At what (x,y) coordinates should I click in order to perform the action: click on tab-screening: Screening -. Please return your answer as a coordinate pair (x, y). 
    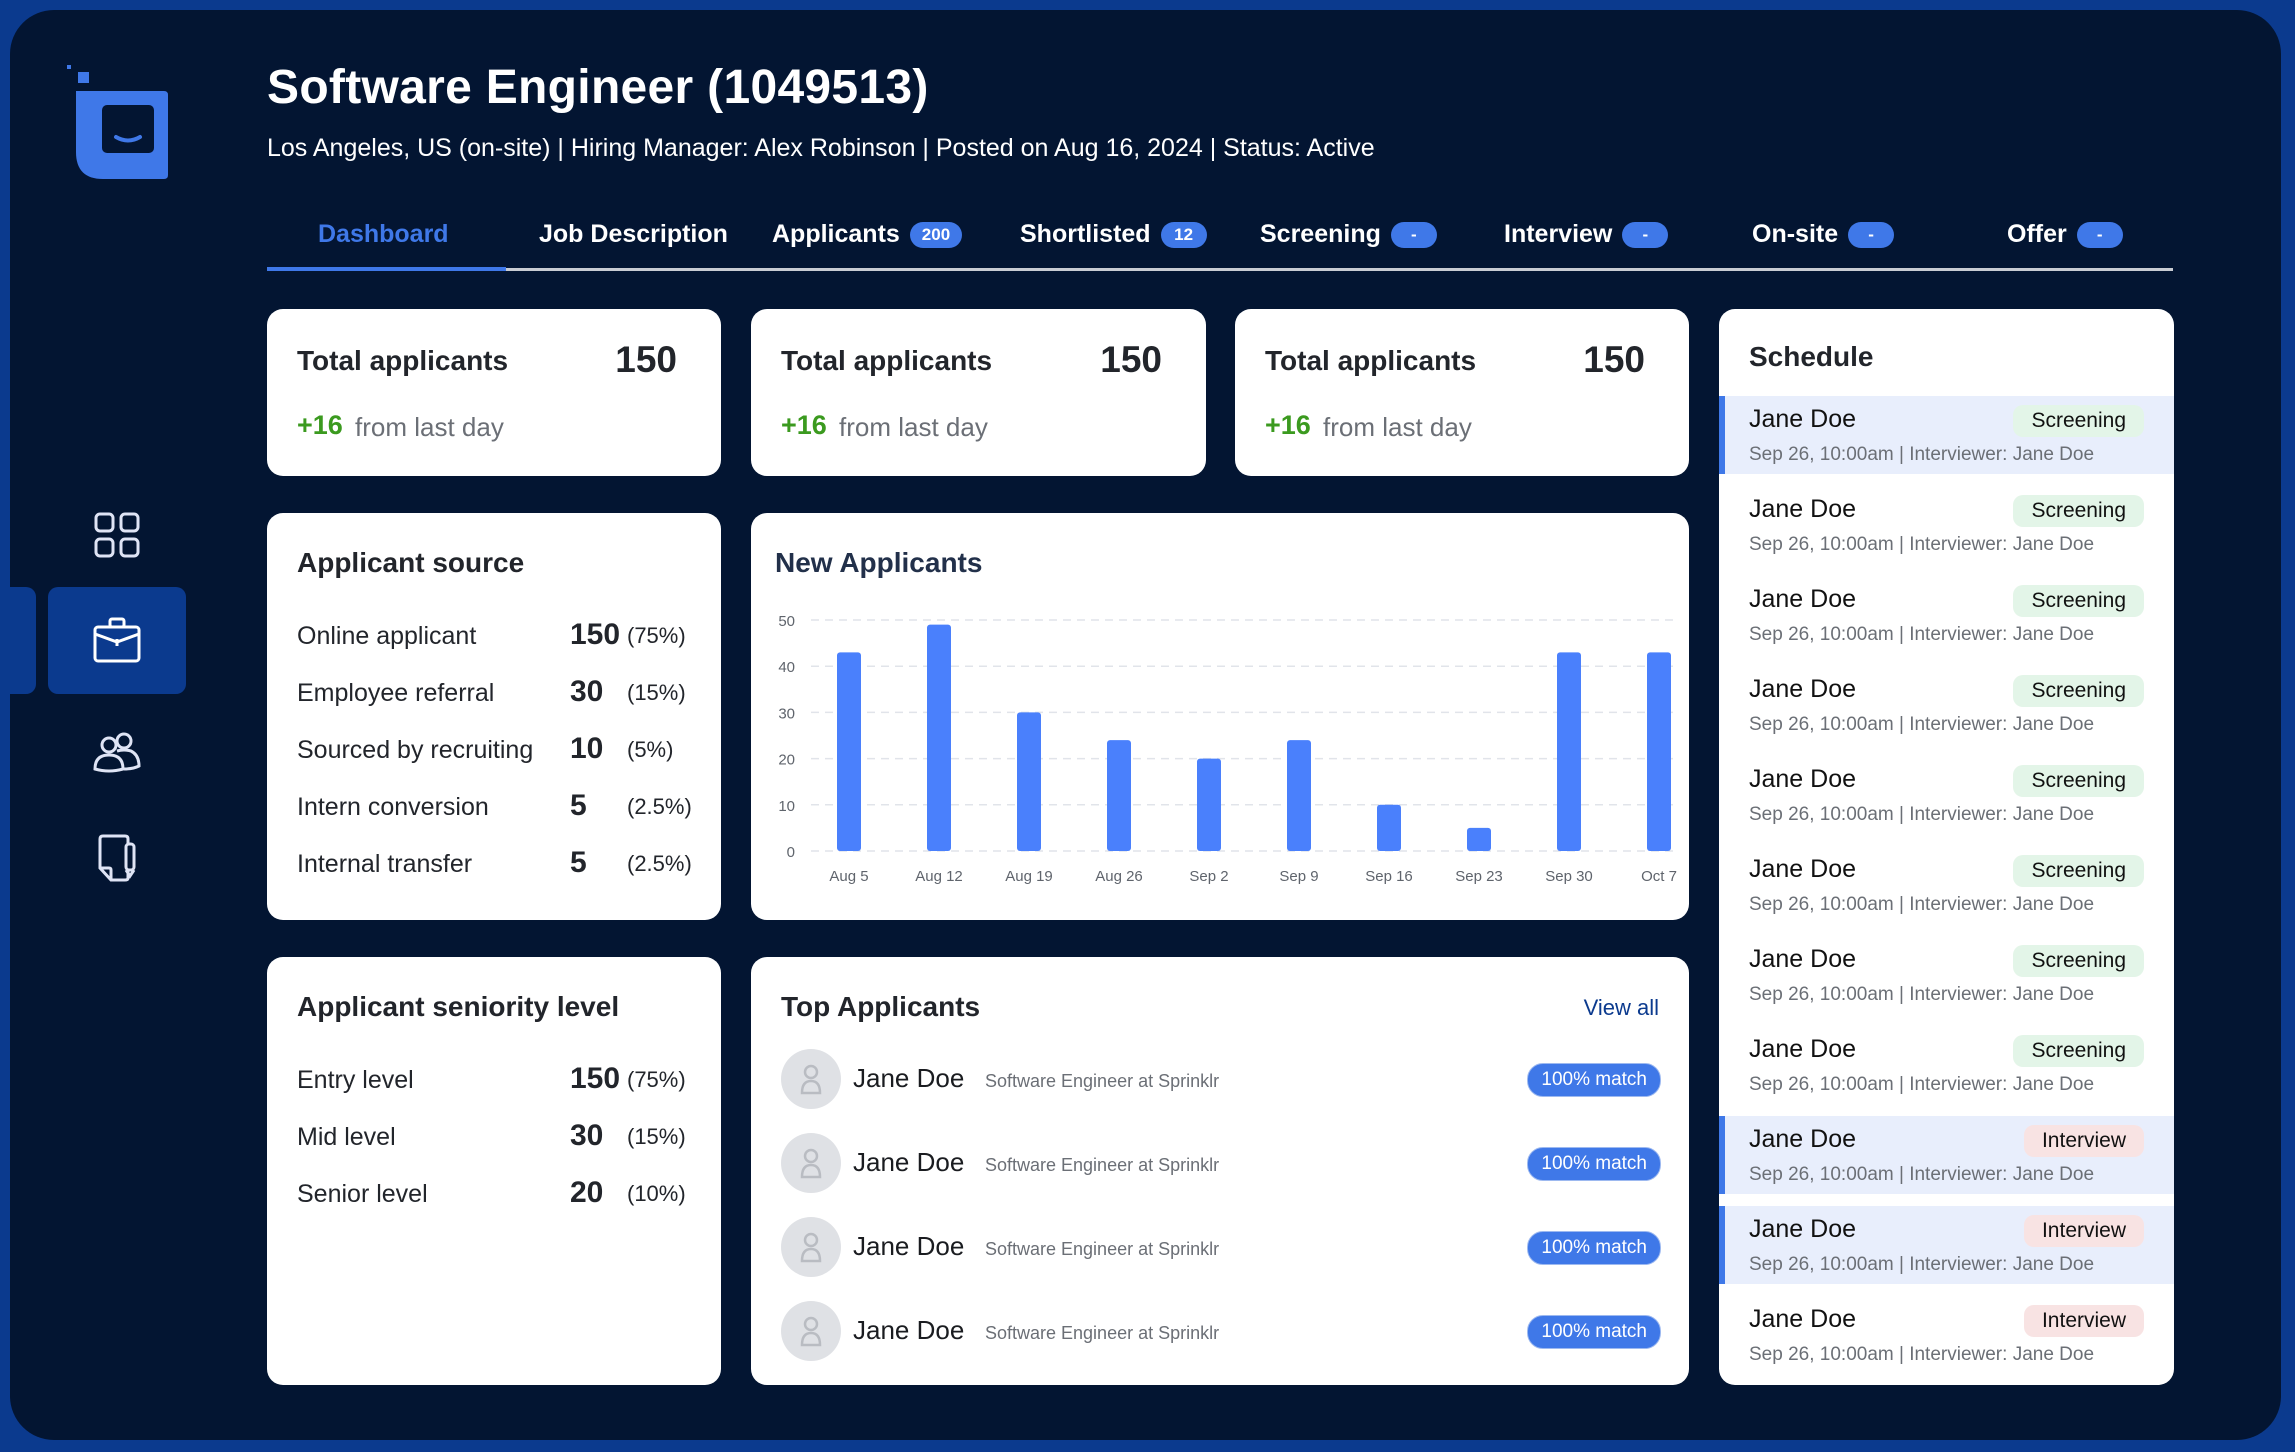
    Looking at the image, I should click on (1348, 234).